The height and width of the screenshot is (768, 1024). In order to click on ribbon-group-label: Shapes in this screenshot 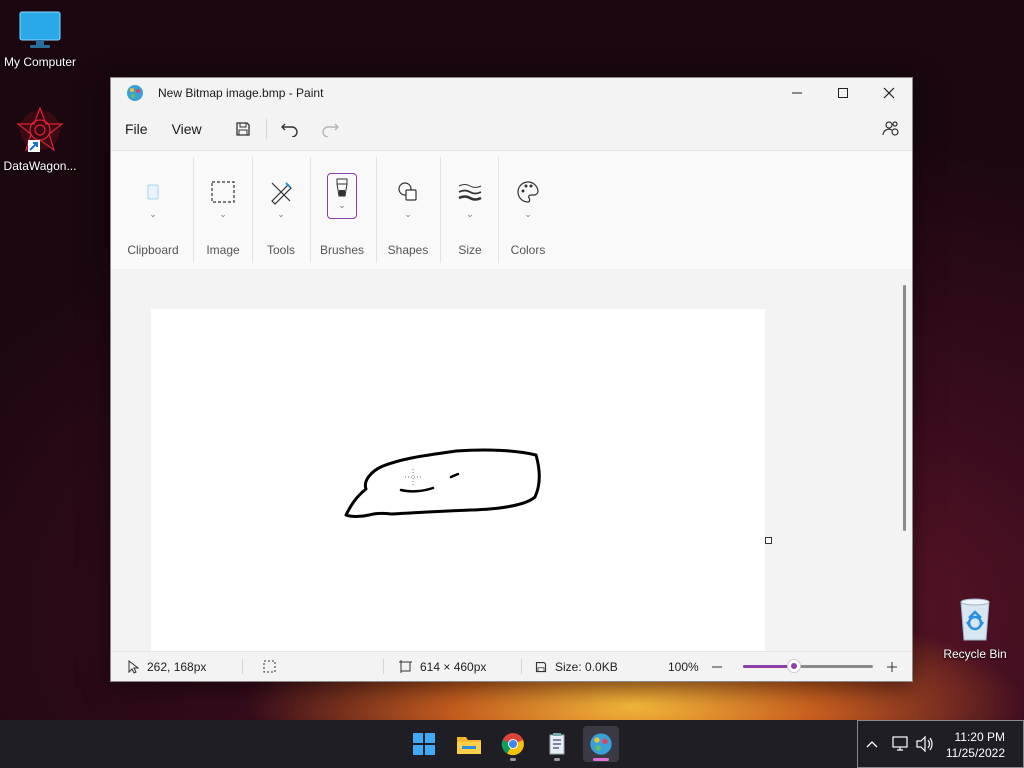, I will do `click(408, 250)`.